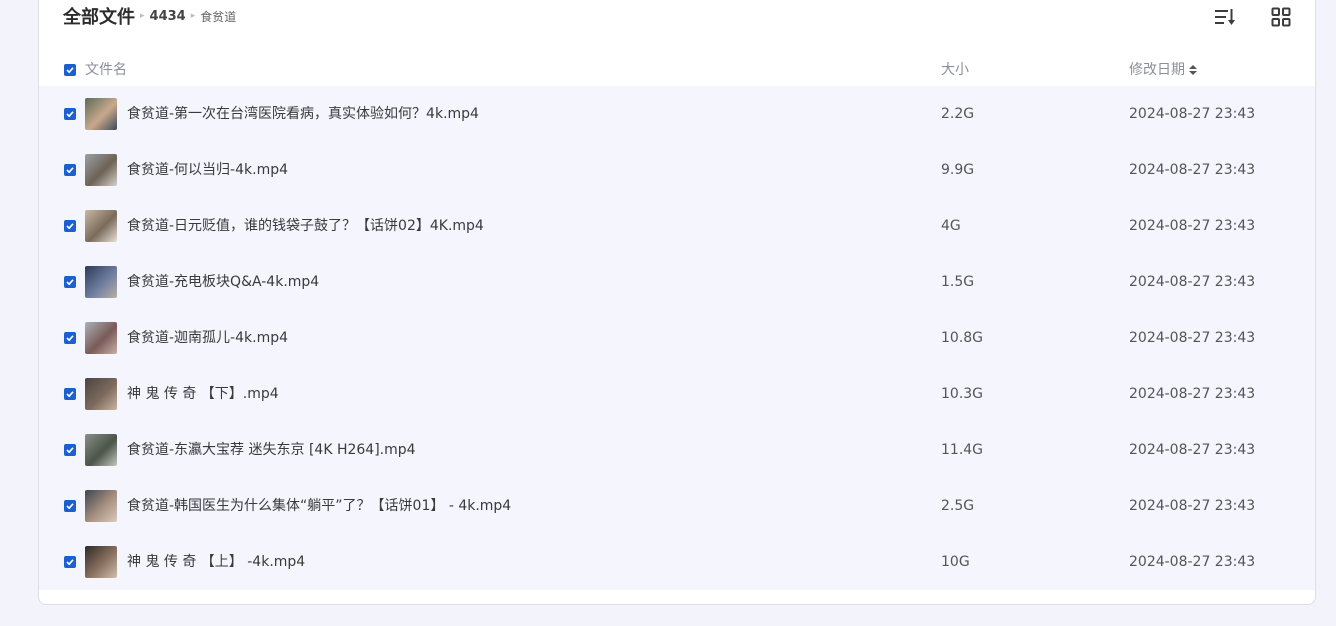 The image size is (1336, 626). I want to click on file-name: 食贫道-何以当归-4k.mp4, so click(207, 170).